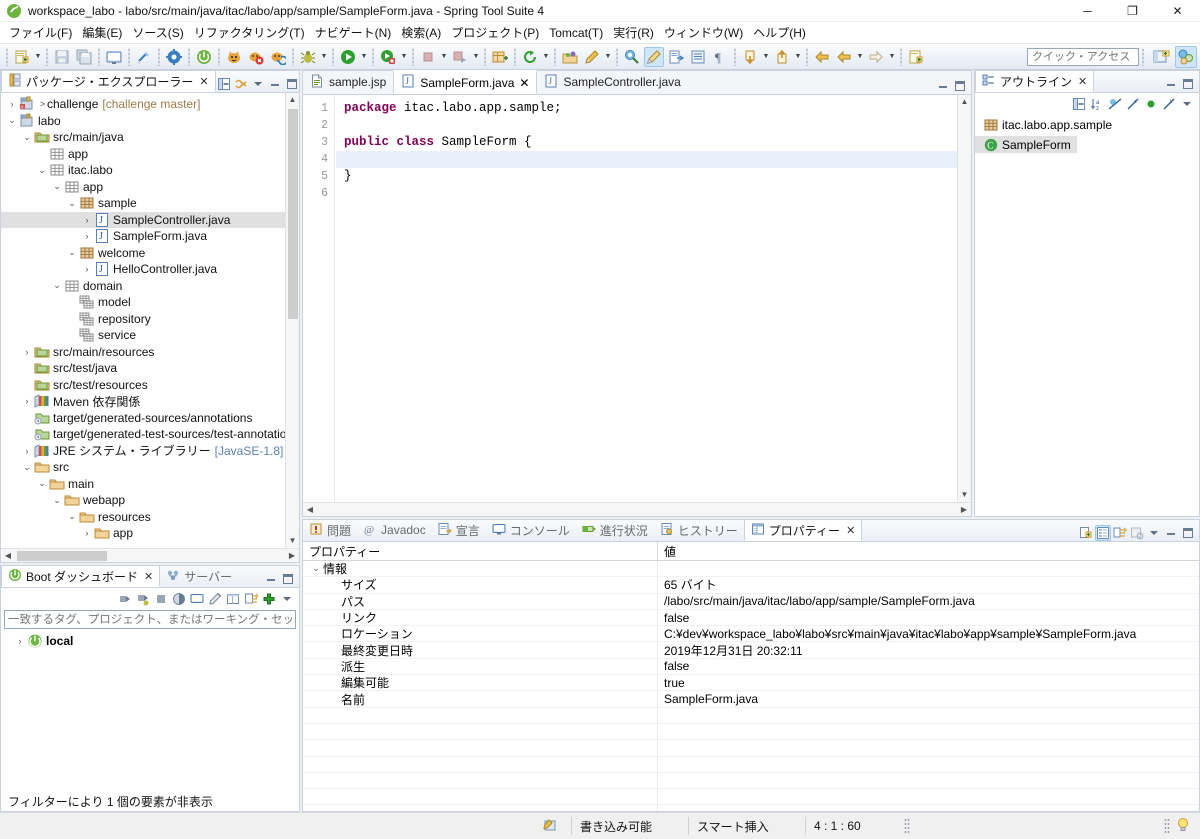  What do you see at coordinates (324, 57) in the screenshot?
I see `debug-dropdown-icon: ▼` at bounding box center [324, 57].